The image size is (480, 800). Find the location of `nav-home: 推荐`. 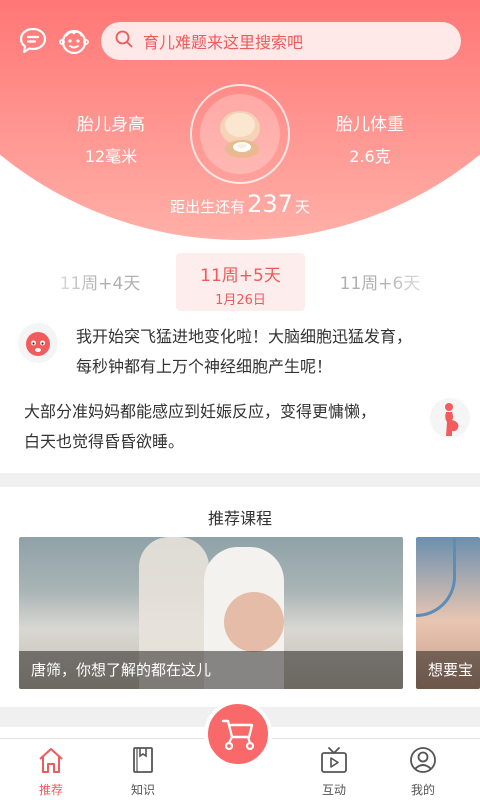

nav-home: 推荐 is located at coordinates (51, 769).